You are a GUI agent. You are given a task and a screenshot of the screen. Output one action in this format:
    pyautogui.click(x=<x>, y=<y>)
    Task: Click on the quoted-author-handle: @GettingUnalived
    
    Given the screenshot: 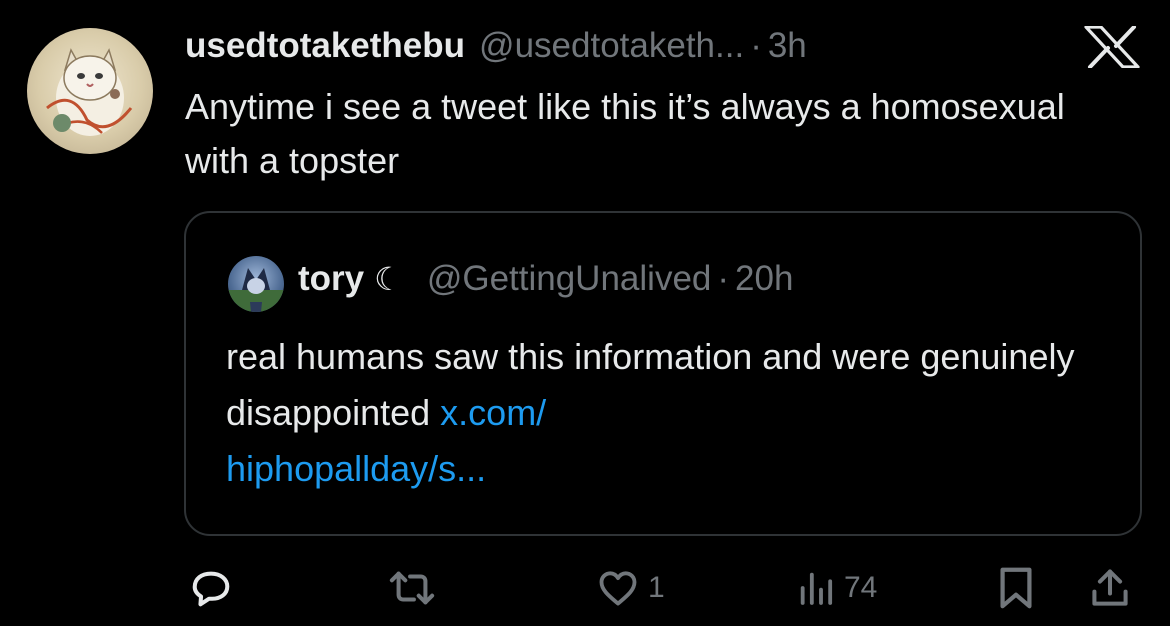 What is the action you would take?
    pyautogui.click(x=569, y=279)
    